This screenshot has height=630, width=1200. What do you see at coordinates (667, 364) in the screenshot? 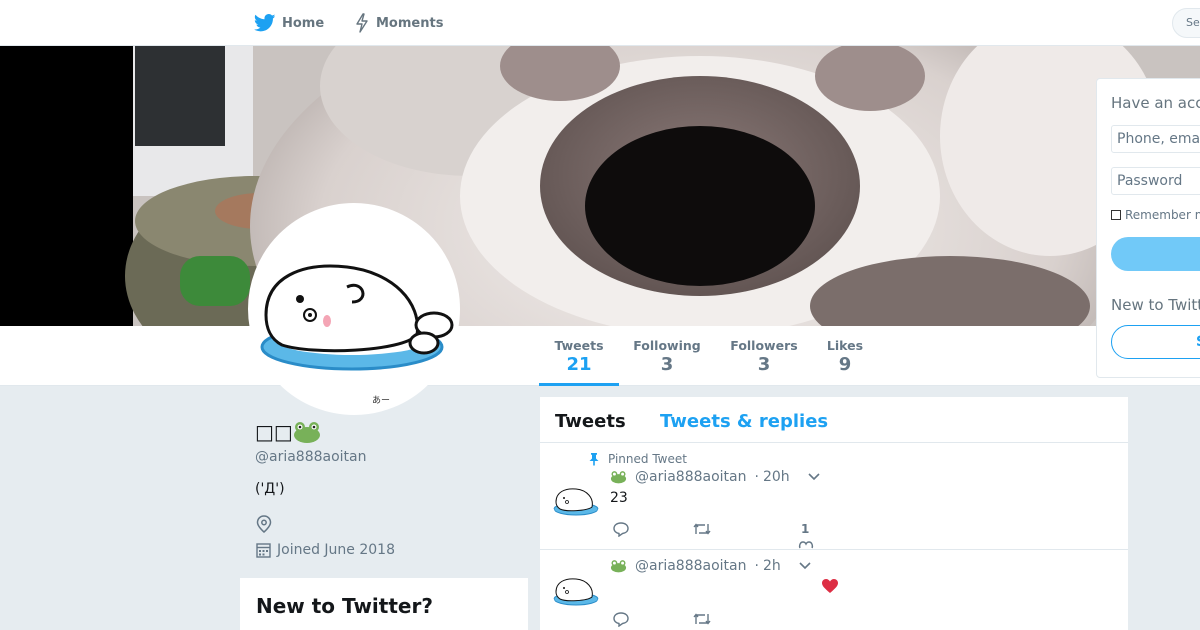
I see `stat-following-value: 3` at bounding box center [667, 364].